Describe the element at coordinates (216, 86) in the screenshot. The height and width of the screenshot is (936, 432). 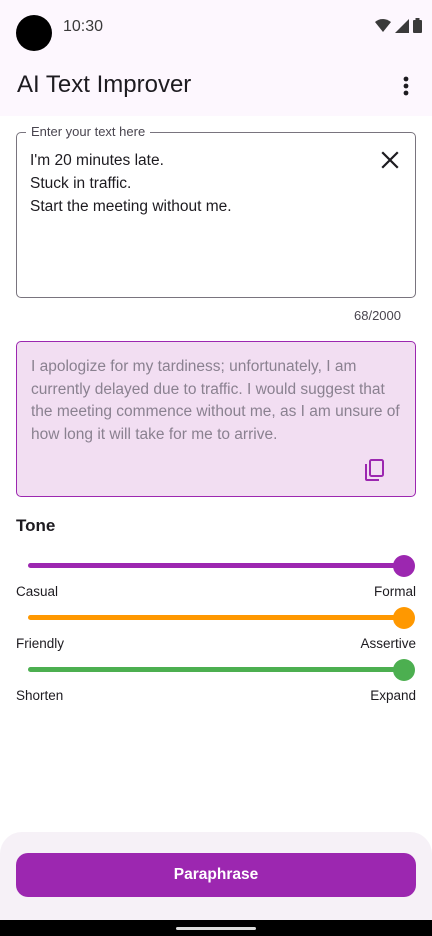
I see `app-bar: AI Text Improver` at that location.